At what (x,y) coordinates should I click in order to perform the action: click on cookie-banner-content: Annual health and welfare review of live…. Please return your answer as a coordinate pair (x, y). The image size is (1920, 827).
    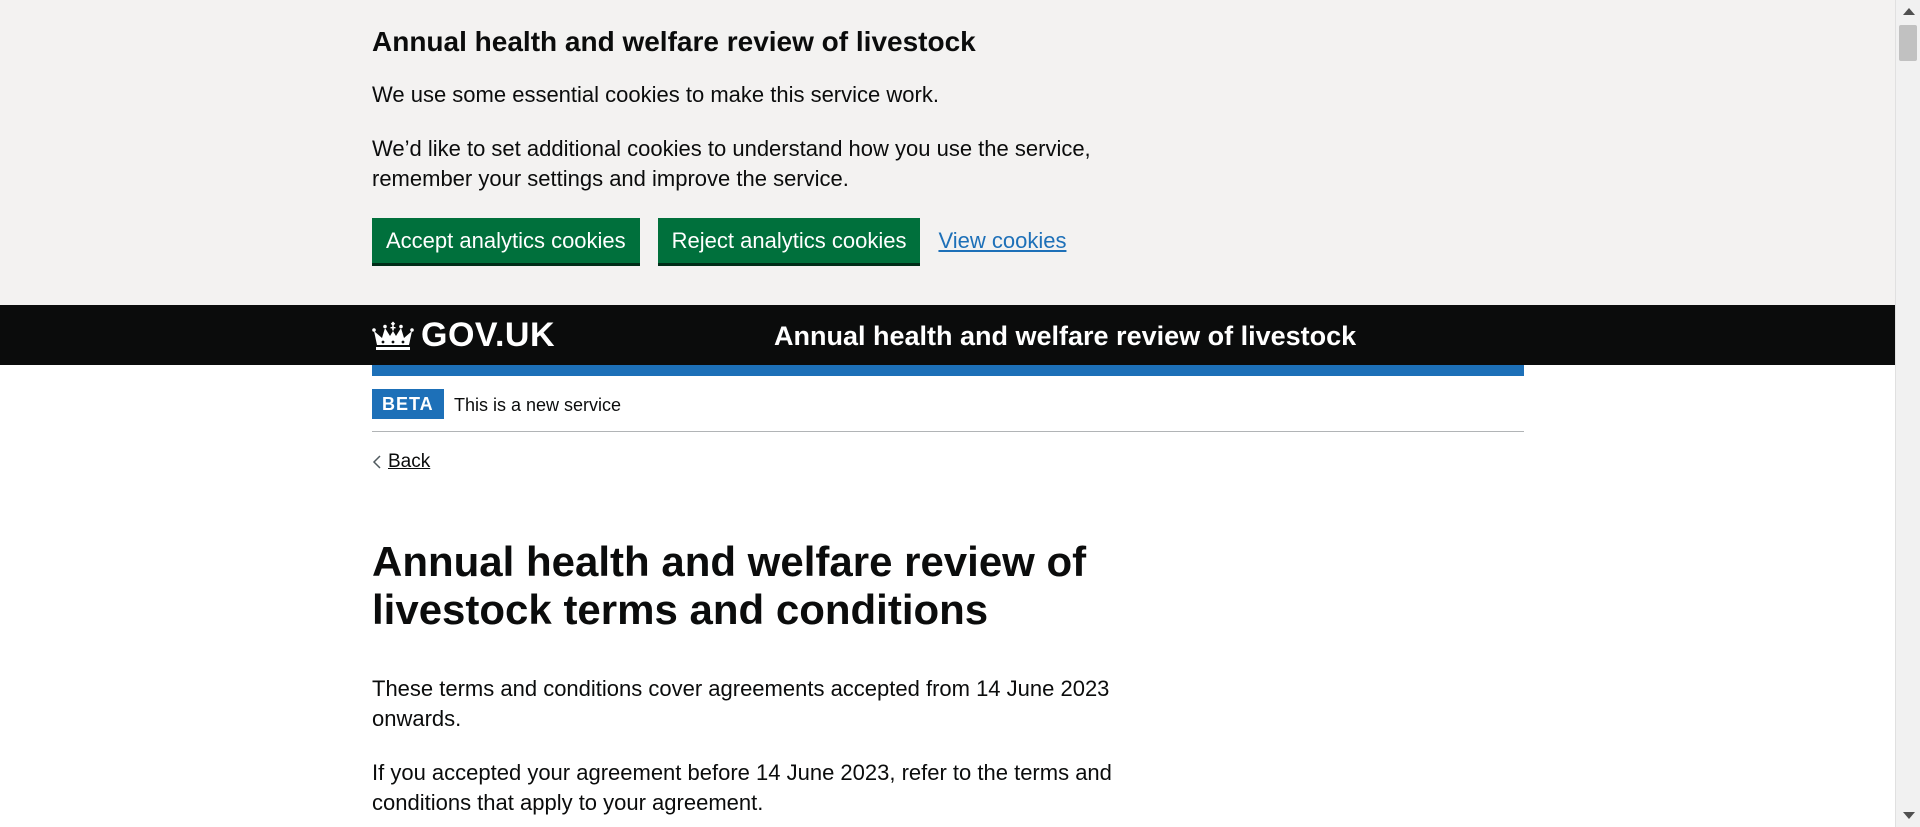
    Looking at the image, I should click on (752, 143).